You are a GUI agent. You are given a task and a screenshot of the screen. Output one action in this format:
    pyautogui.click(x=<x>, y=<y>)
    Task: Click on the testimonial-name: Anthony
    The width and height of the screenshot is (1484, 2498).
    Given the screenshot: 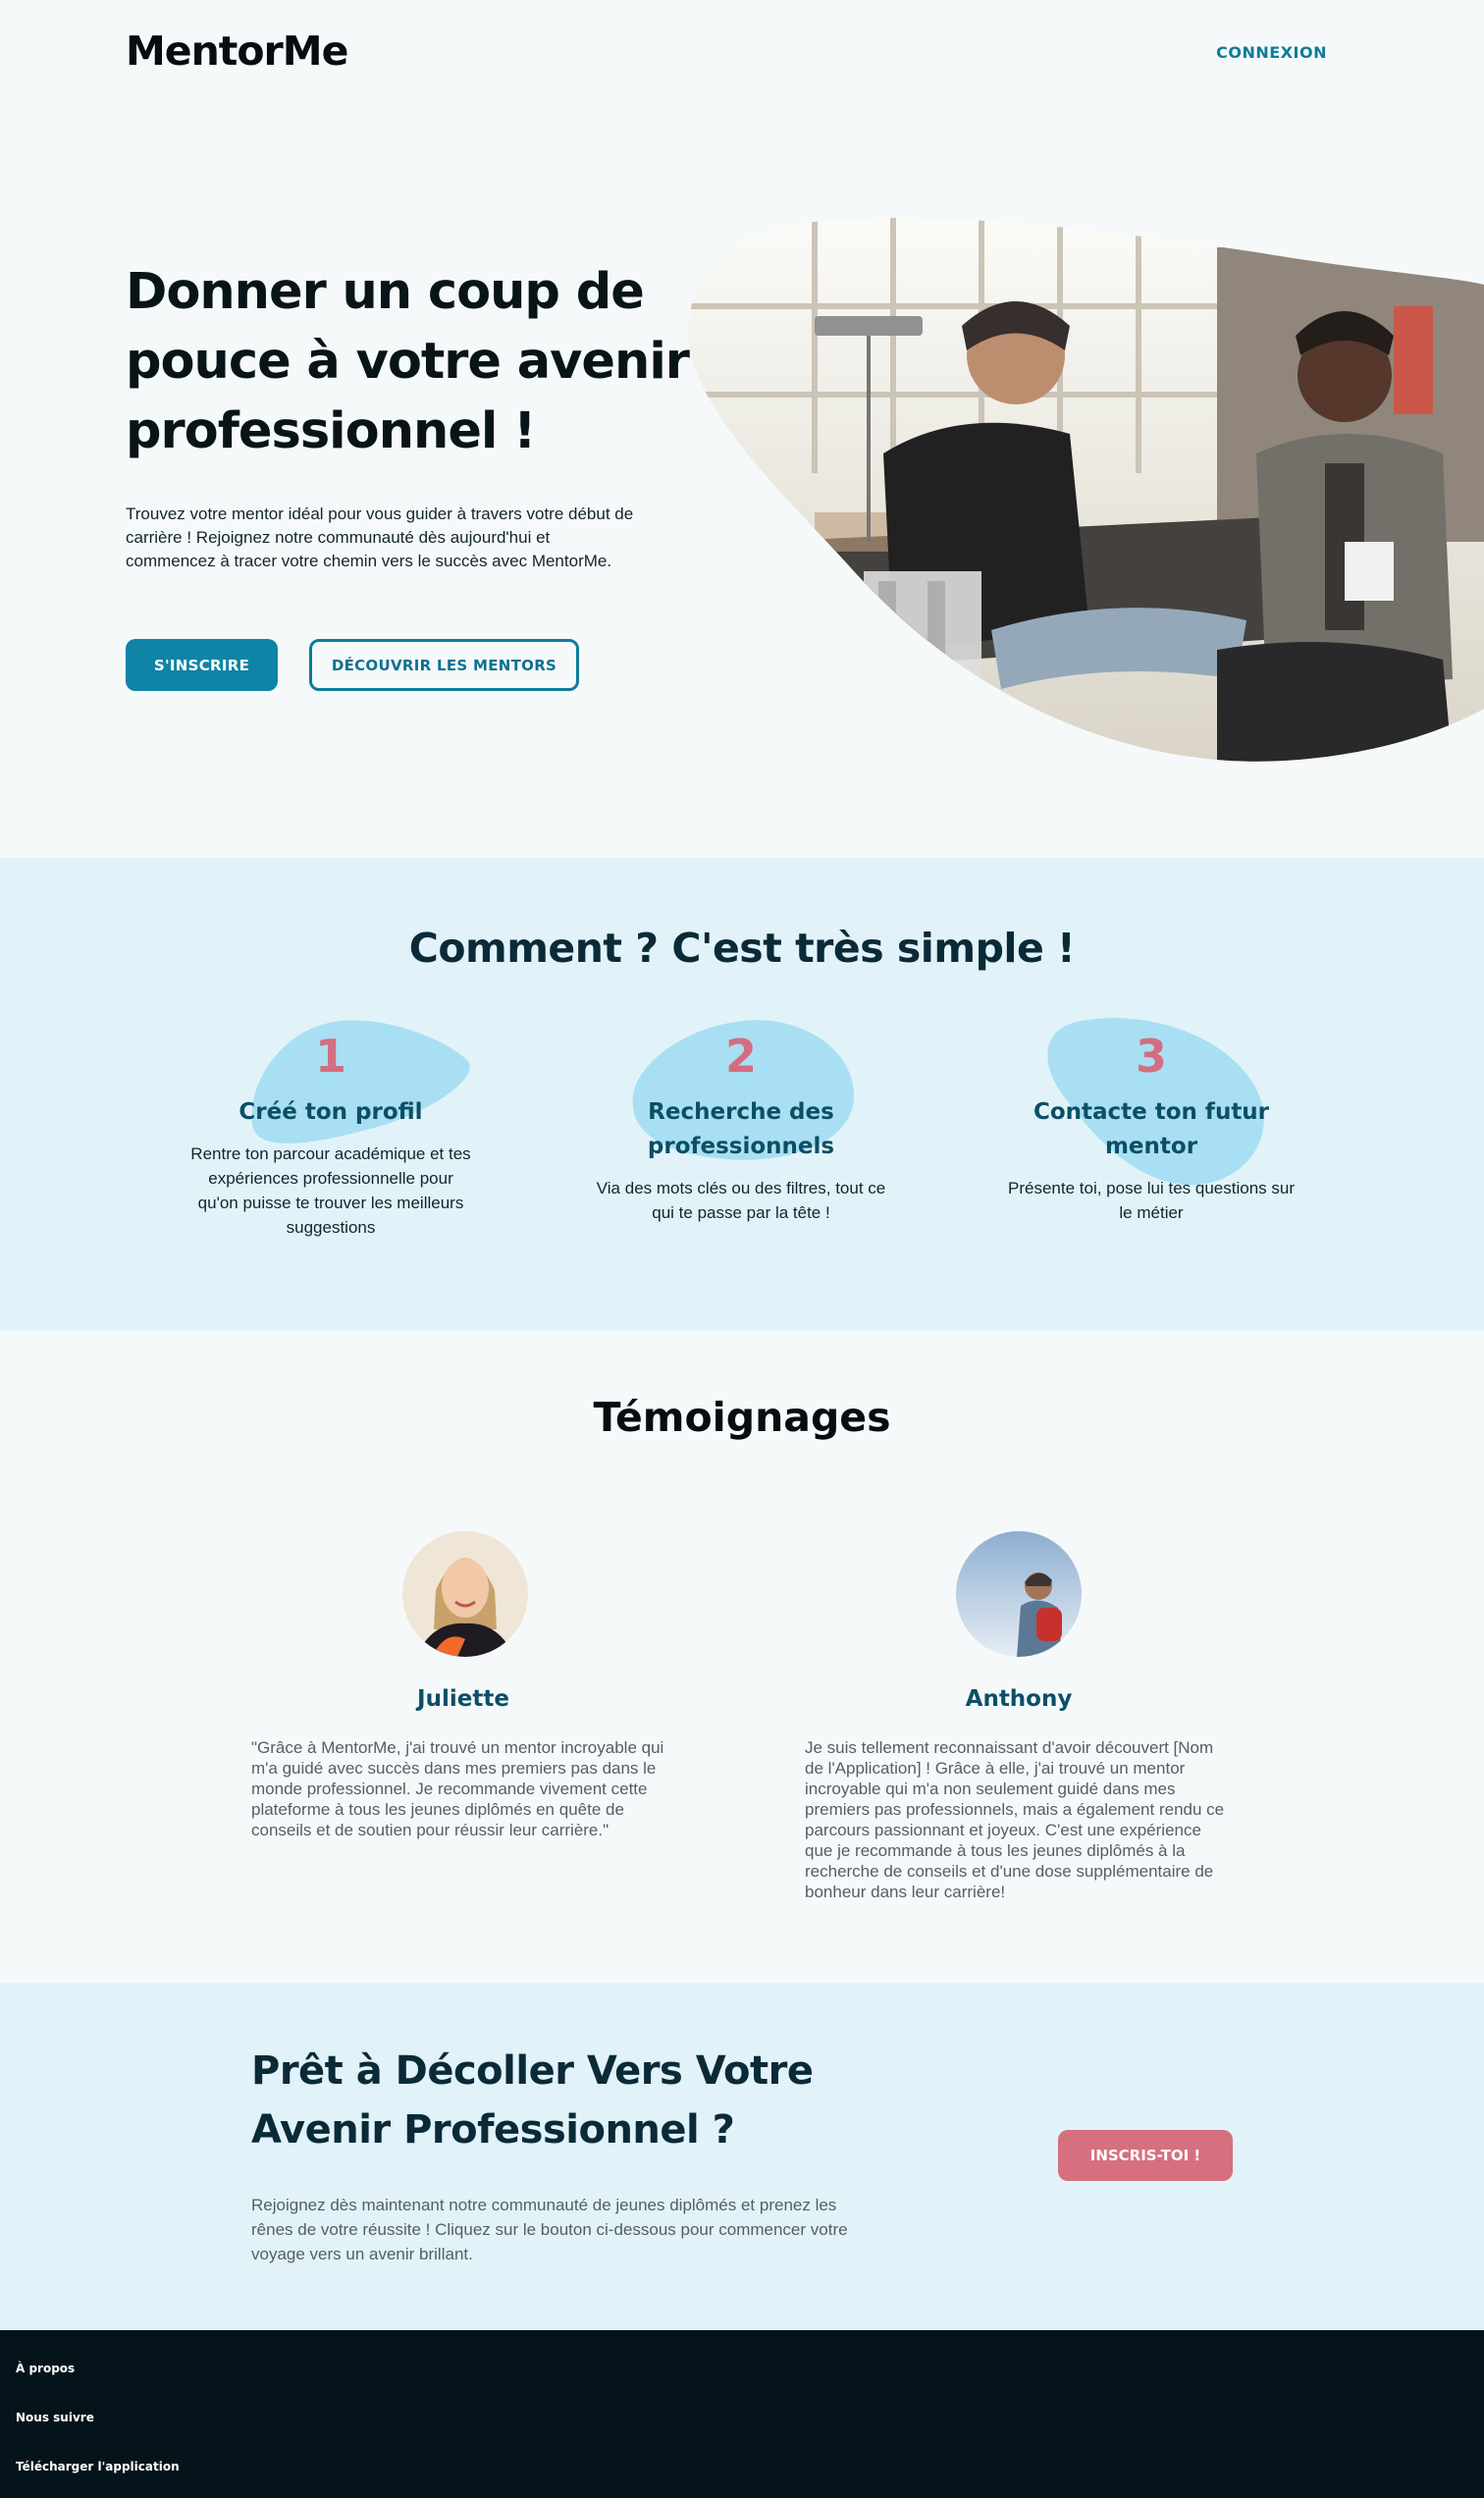 What is the action you would take?
    pyautogui.click(x=1019, y=1699)
    